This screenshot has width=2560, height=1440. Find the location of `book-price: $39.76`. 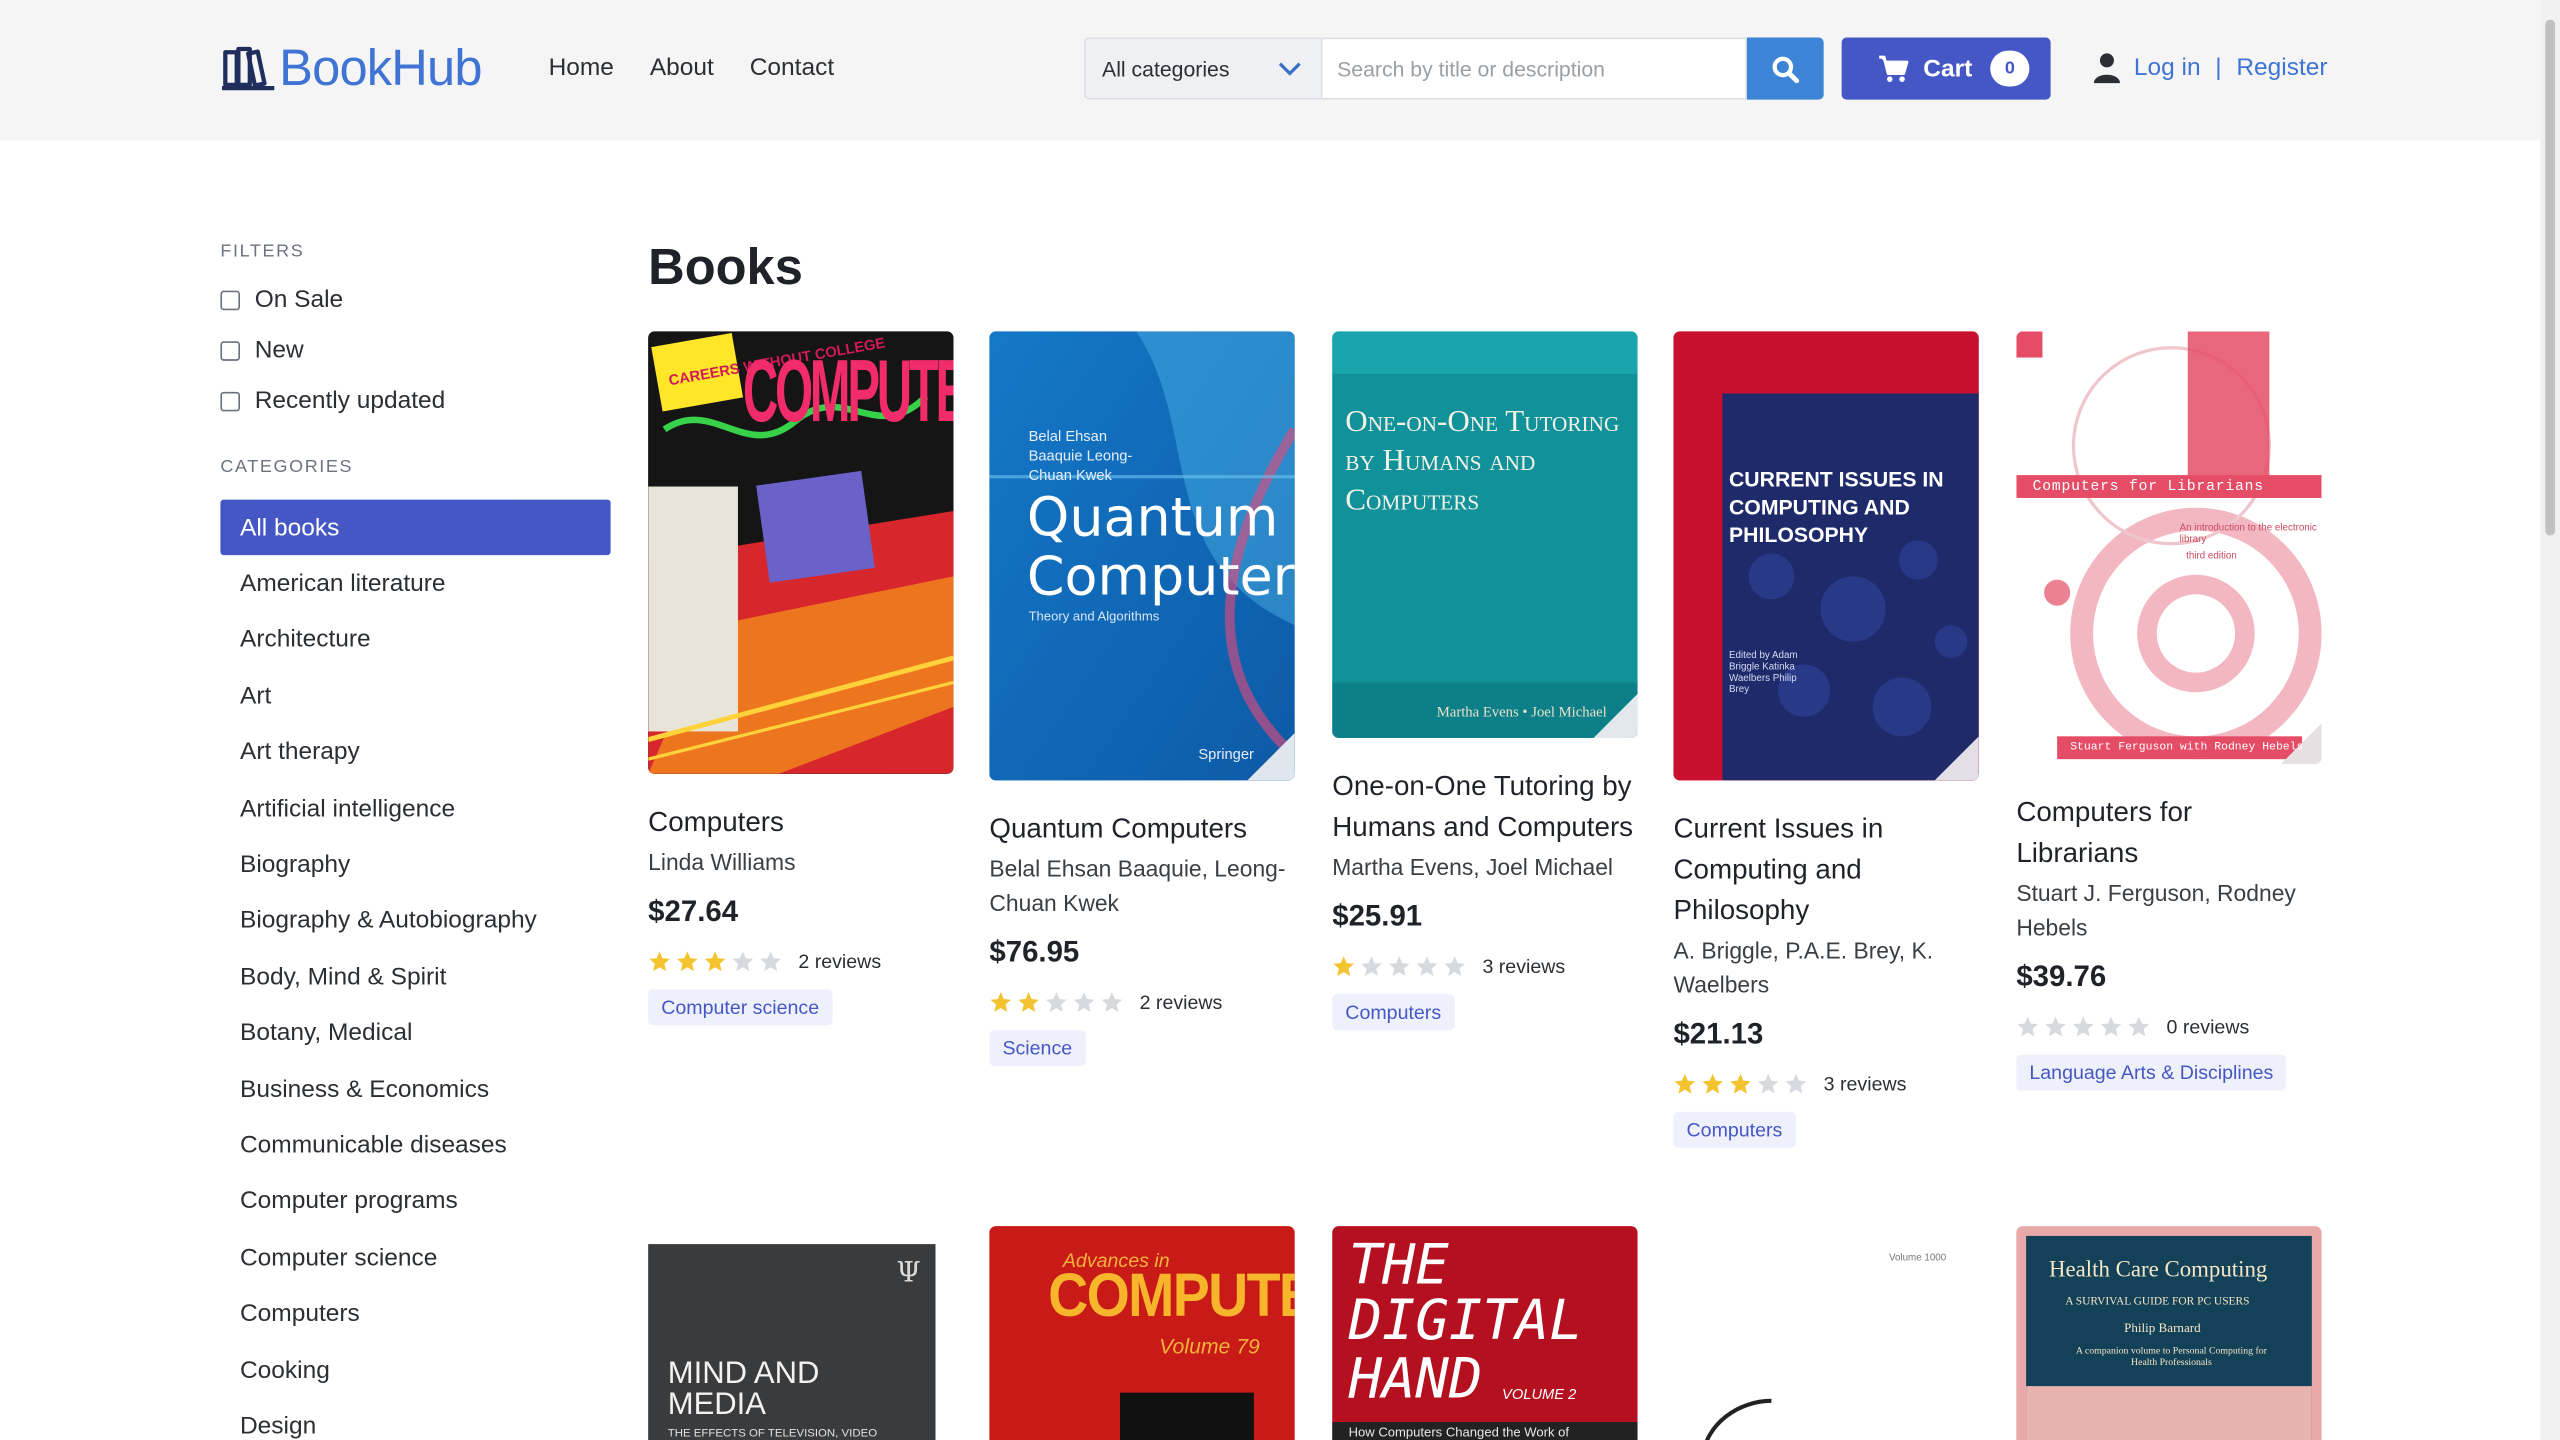

book-price: $39.76 is located at coordinates (2061, 976).